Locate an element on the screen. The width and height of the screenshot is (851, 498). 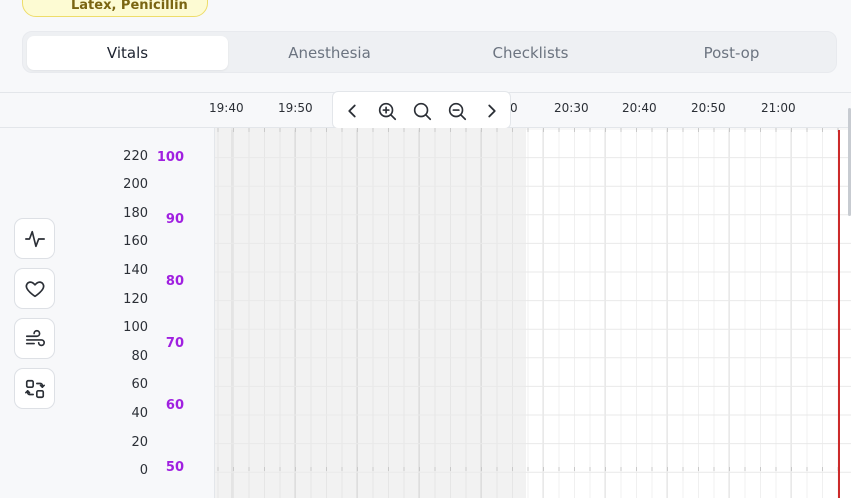
chevron-left-icon is located at coordinates (352, 111).